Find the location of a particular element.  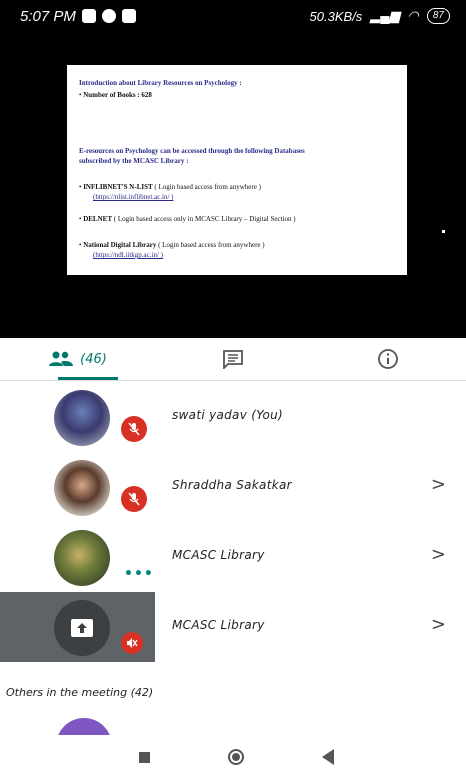

info-icon is located at coordinates (388, 359).